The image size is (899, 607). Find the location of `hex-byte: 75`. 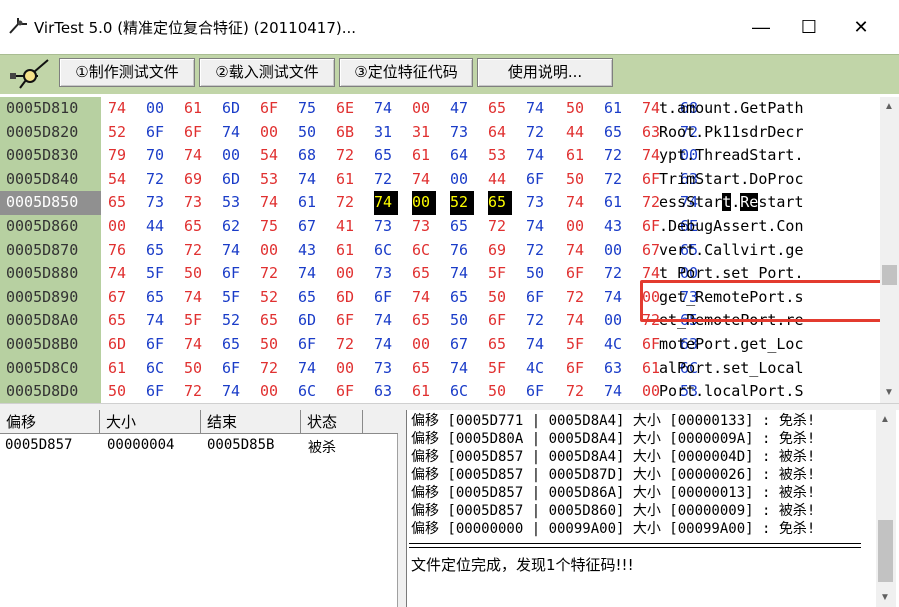

hex-byte: 75 is located at coordinates (272, 227).